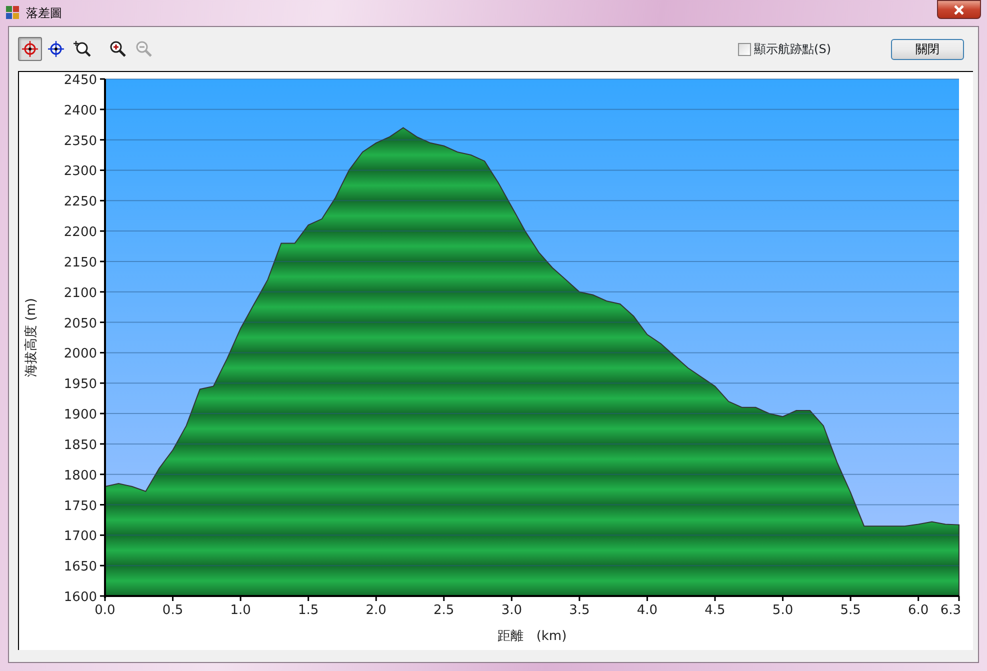  Describe the element at coordinates (783, 610) in the screenshot. I see `tick-label: 5.0` at that location.